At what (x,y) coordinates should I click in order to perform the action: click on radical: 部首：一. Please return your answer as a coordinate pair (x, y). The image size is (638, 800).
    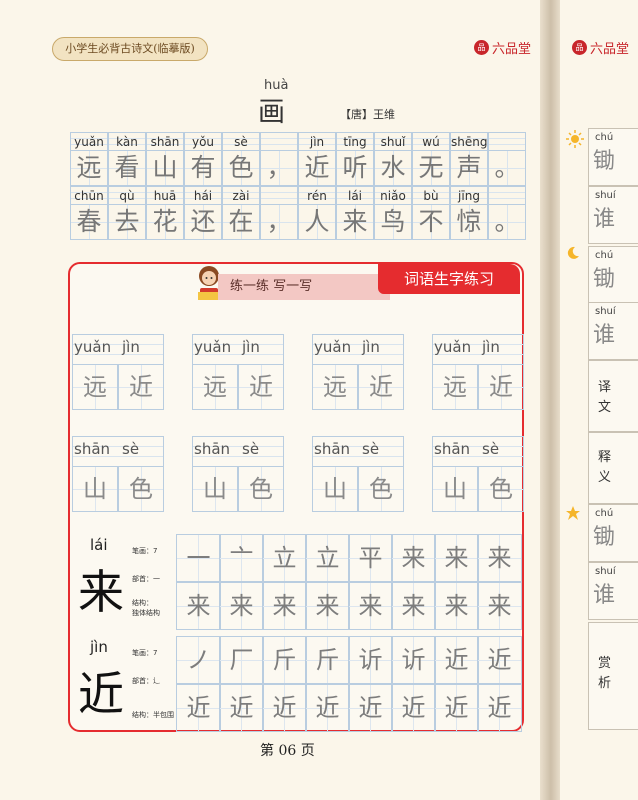
    Looking at the image, I should click on (146, 579).